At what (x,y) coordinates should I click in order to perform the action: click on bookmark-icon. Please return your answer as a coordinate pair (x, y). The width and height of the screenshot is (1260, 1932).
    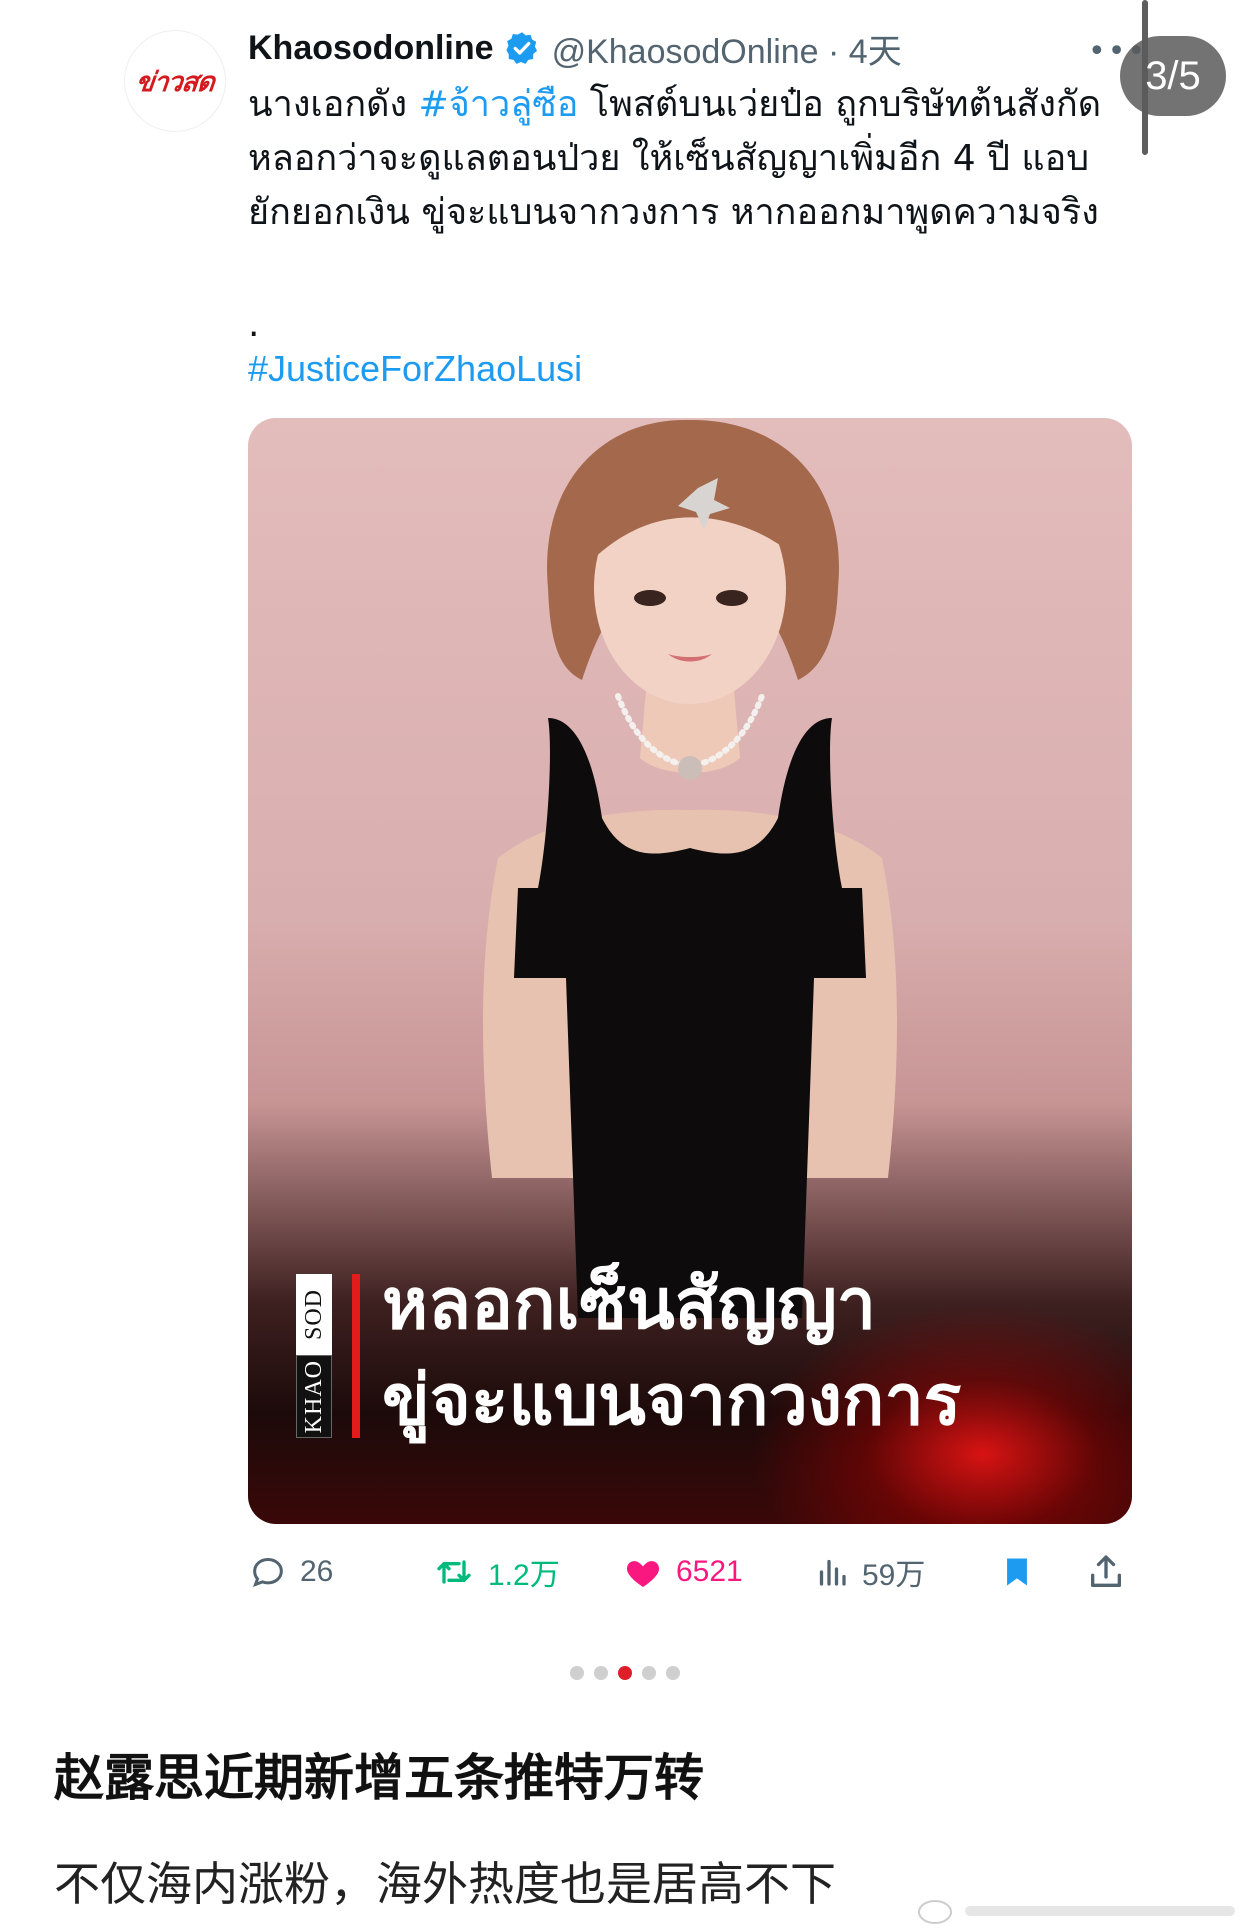
    Looking at the image, I should click on (1017, 1572).